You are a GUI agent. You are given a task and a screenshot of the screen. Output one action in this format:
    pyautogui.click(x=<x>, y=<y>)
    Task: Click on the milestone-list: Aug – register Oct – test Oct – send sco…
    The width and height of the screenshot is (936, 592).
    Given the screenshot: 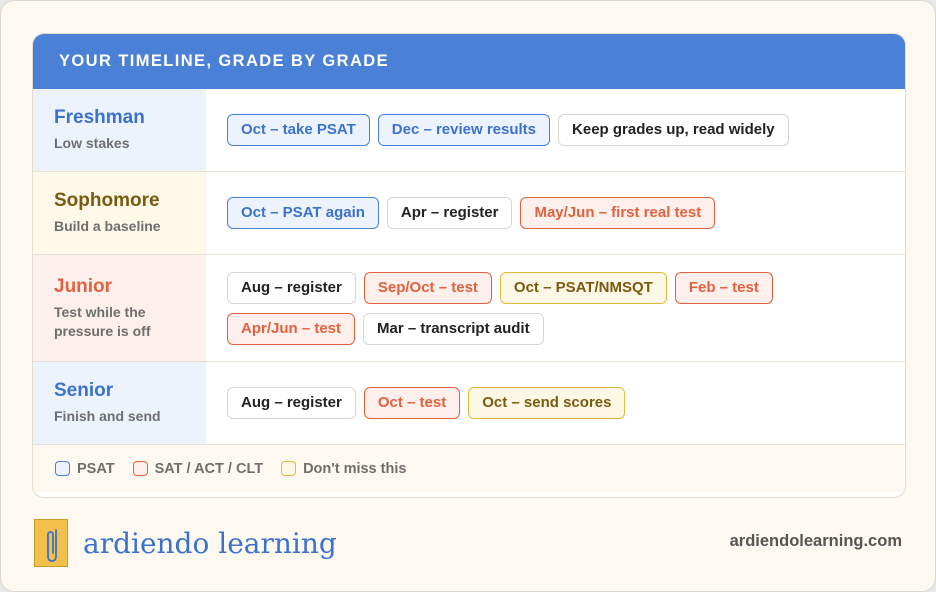 What is the action you would take?
    pyautogui.click(x=555, y=403)
    